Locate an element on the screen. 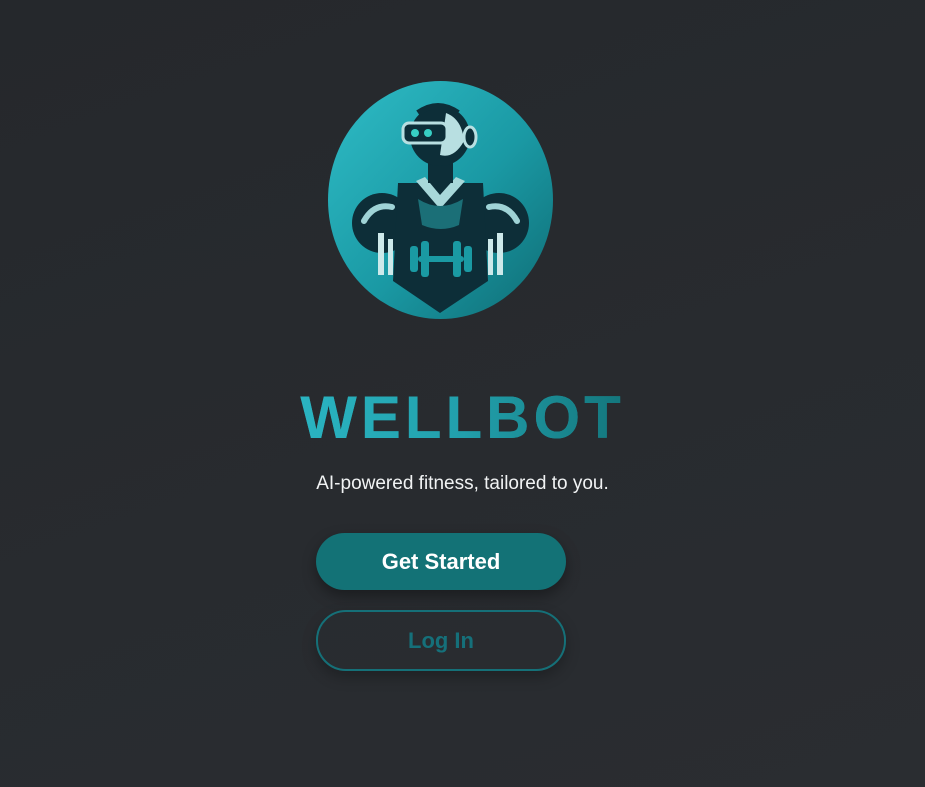 This screenshot has height=787, width=925. app-title: WELLBOT is located at coordinates (462, 418).